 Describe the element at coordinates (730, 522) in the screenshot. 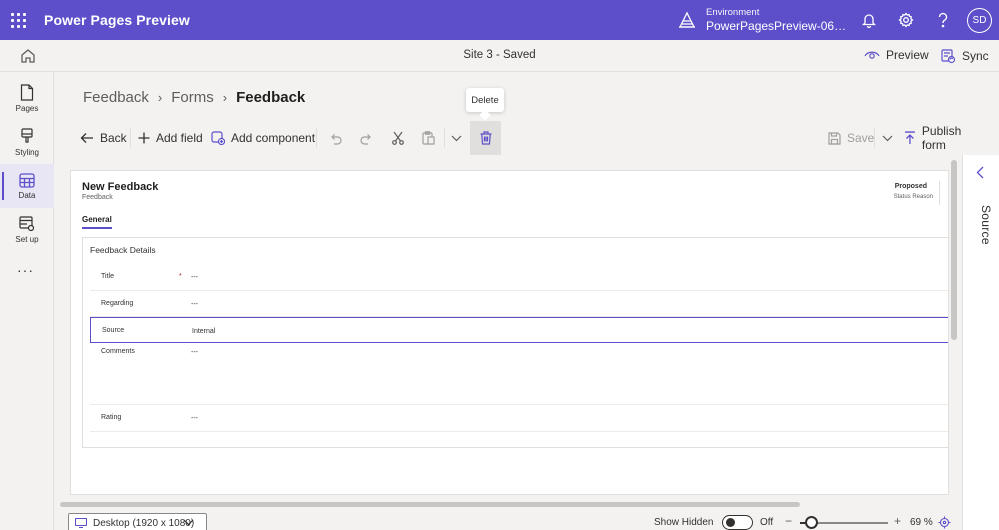

I see `toggle-knob` at that location.